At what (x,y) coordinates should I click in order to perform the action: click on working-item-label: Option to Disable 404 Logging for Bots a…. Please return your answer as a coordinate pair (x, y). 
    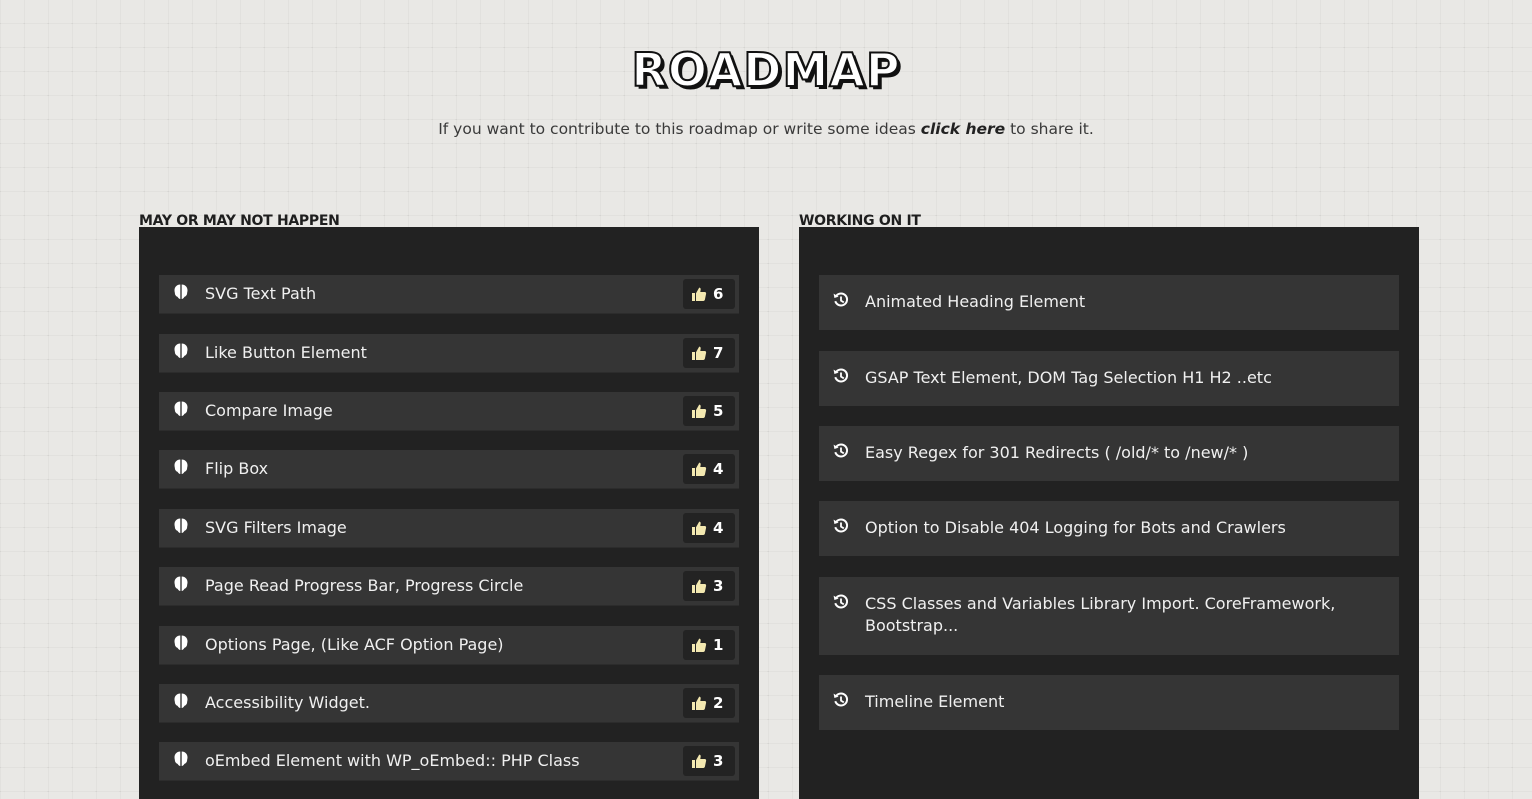
    Looking at the image, I should click on (1075, 527).